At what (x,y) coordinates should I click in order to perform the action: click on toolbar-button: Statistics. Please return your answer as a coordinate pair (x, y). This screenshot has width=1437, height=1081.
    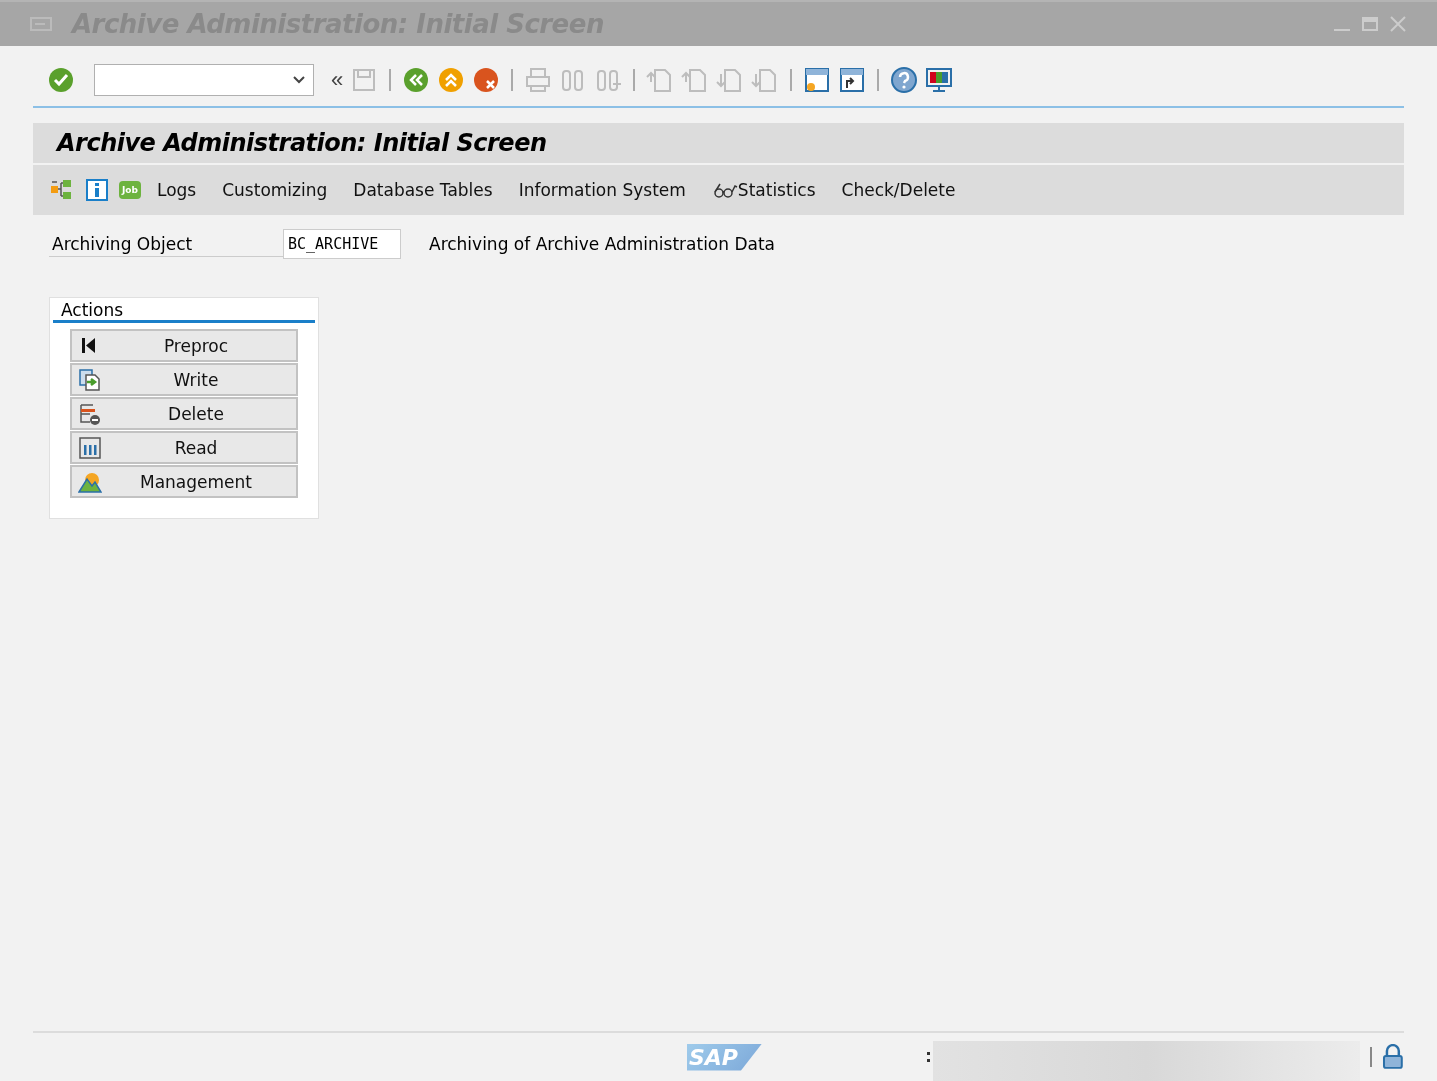
    Looking at the image, I should click on (763, 190).